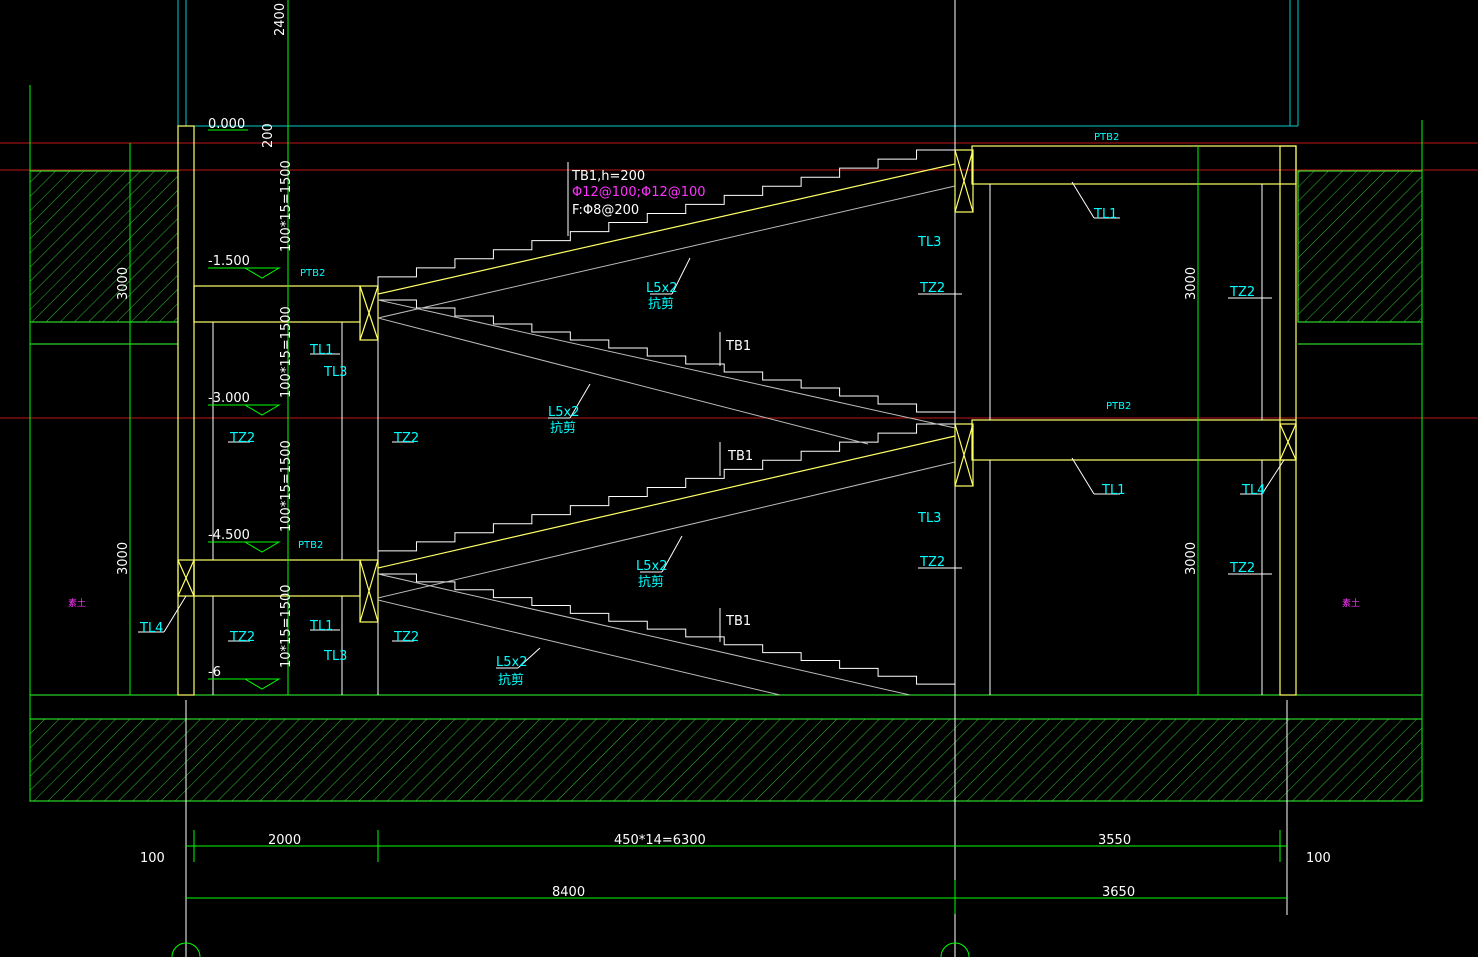 This screenshot has height=957, width=1478. I want to click on tag-tz2-c: TZ2, so click(242, 637).